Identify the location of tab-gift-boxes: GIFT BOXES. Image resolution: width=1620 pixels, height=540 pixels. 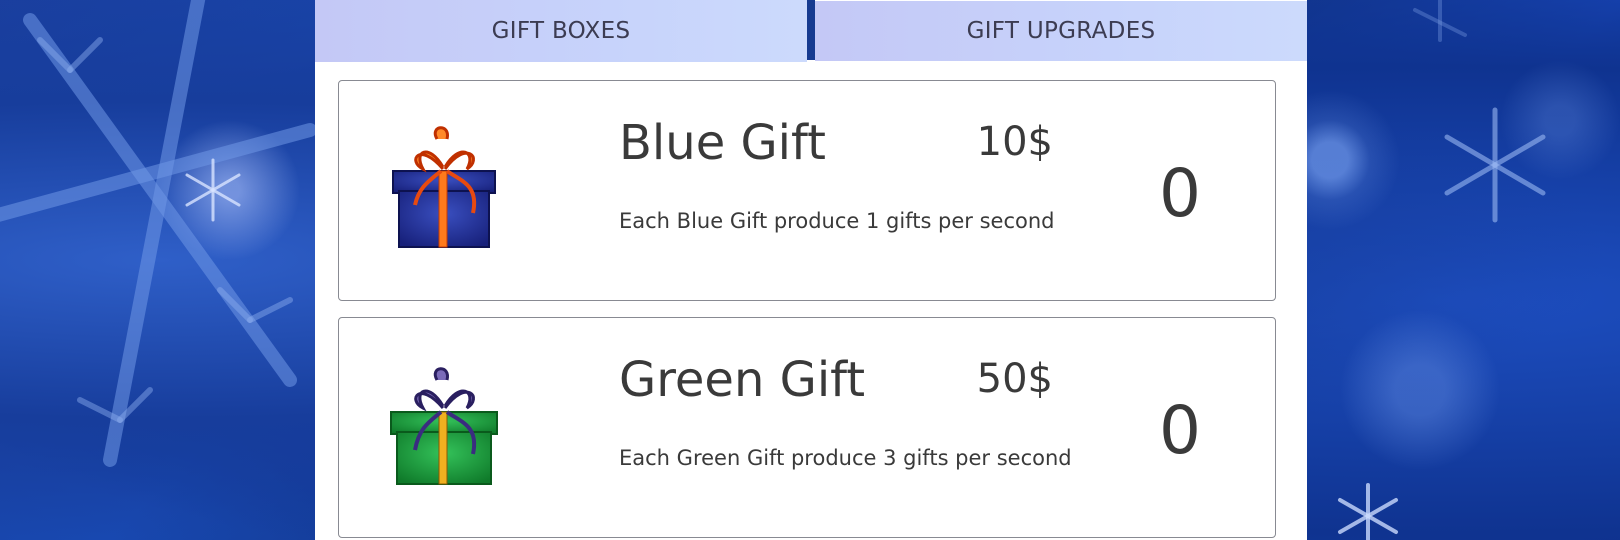
(561, 31).